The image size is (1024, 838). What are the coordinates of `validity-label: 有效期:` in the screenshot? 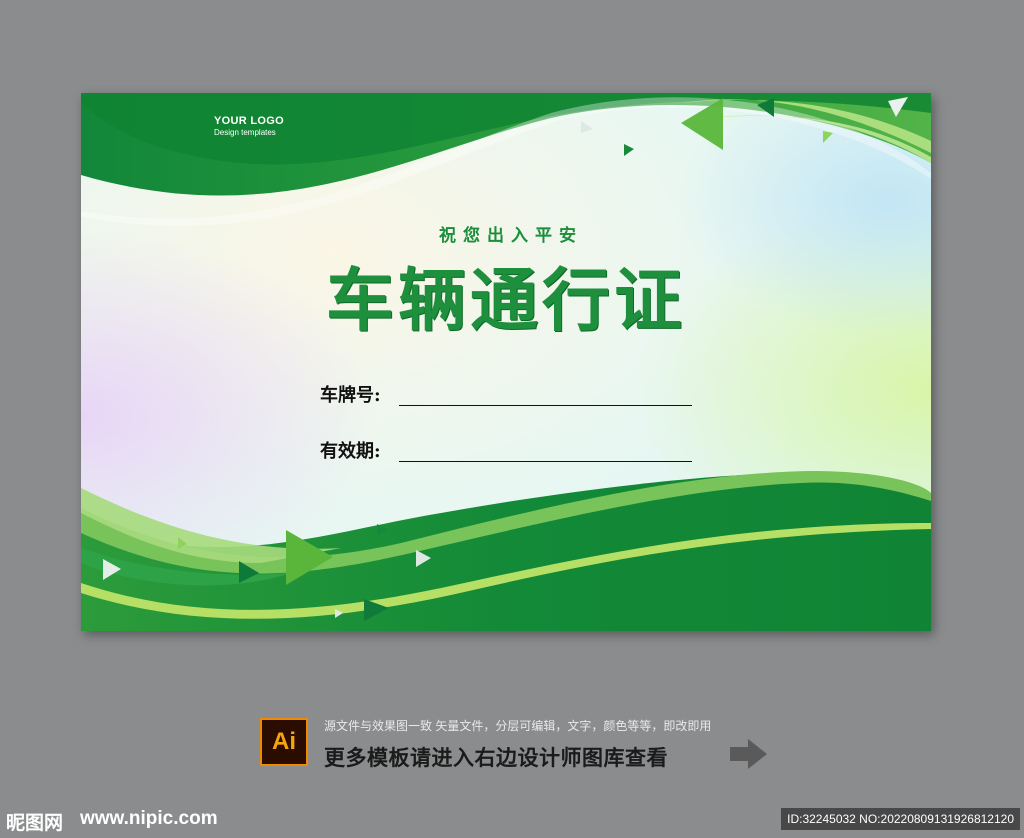 It's located at (350, 451).